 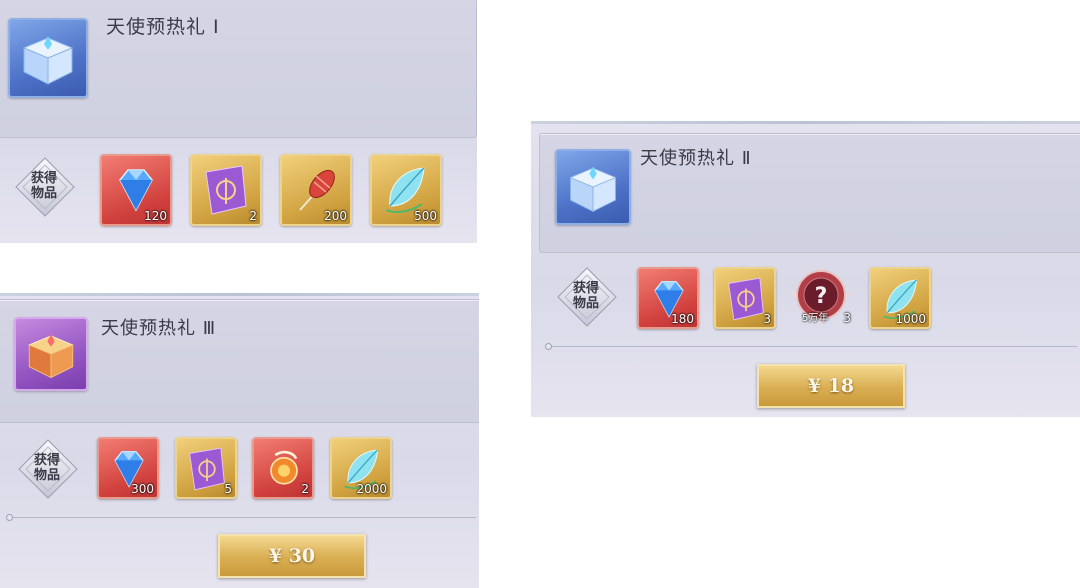 I want to click on price-button: ¥ 30, so click(x=292, y=556).